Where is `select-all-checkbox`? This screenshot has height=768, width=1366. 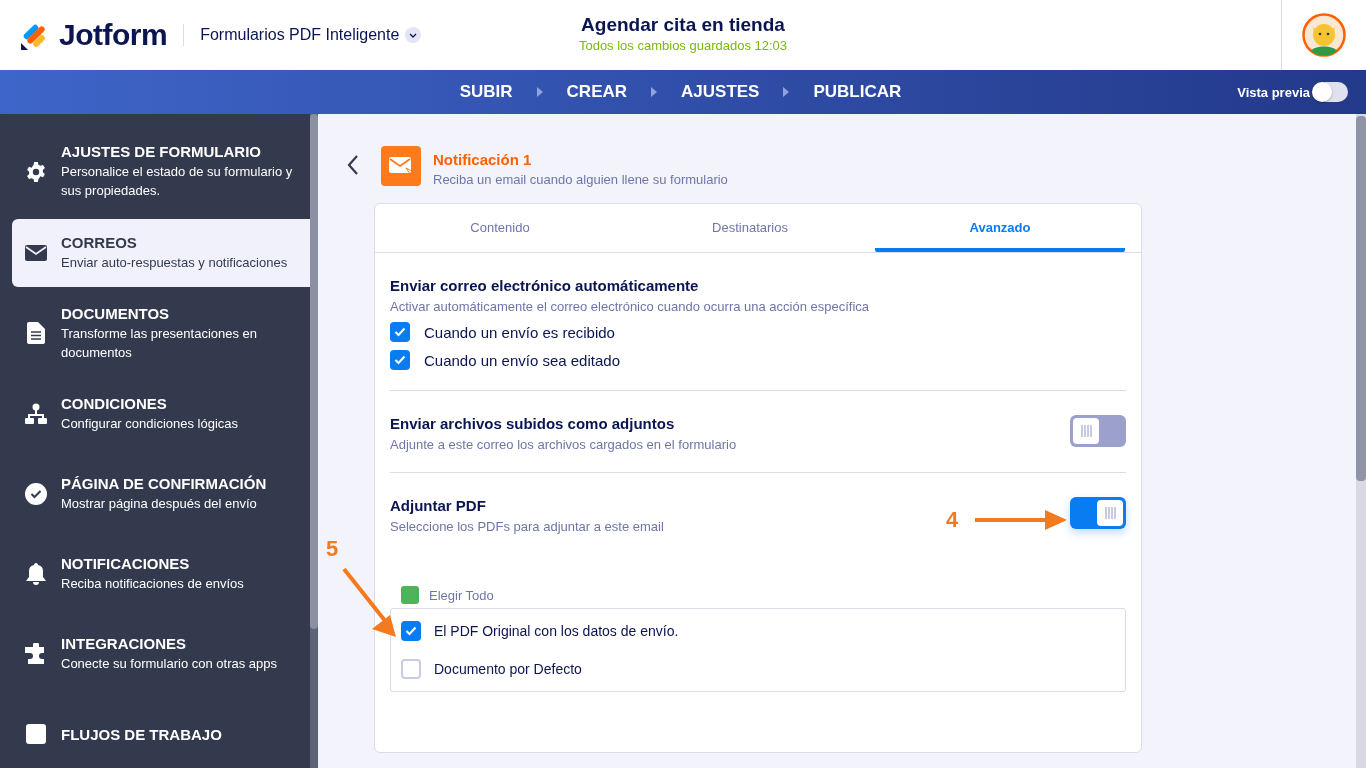
select-all-checkbox is located at coordinates (410, 595).